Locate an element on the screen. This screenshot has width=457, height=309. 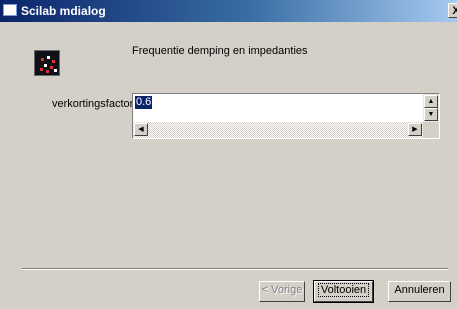
divider is located at coordinates (235, 269).